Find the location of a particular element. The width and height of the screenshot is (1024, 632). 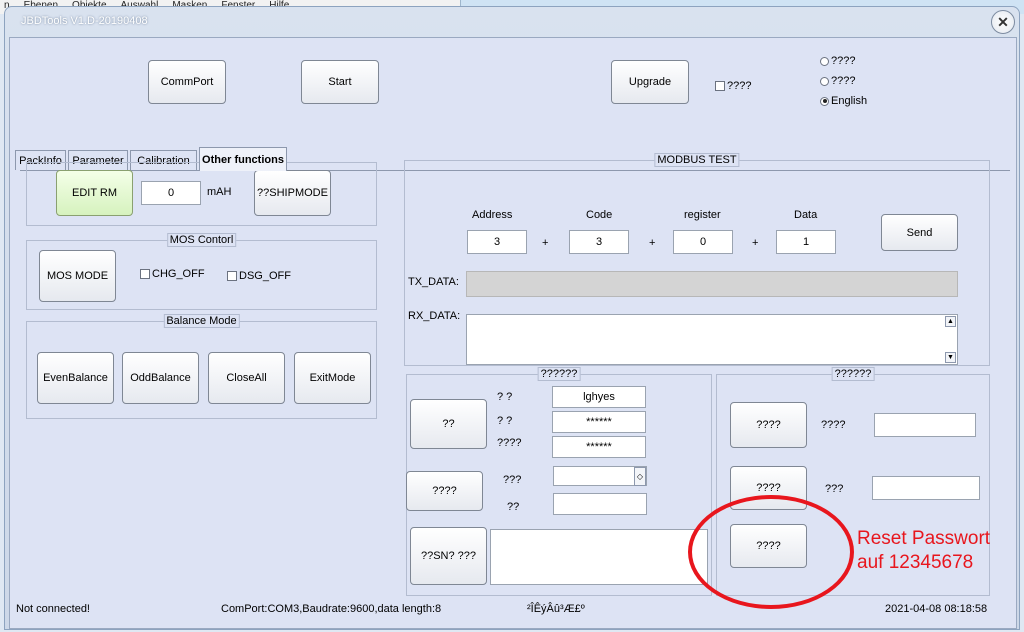

modbus-header-register: register is located at coordinates (702, 215).